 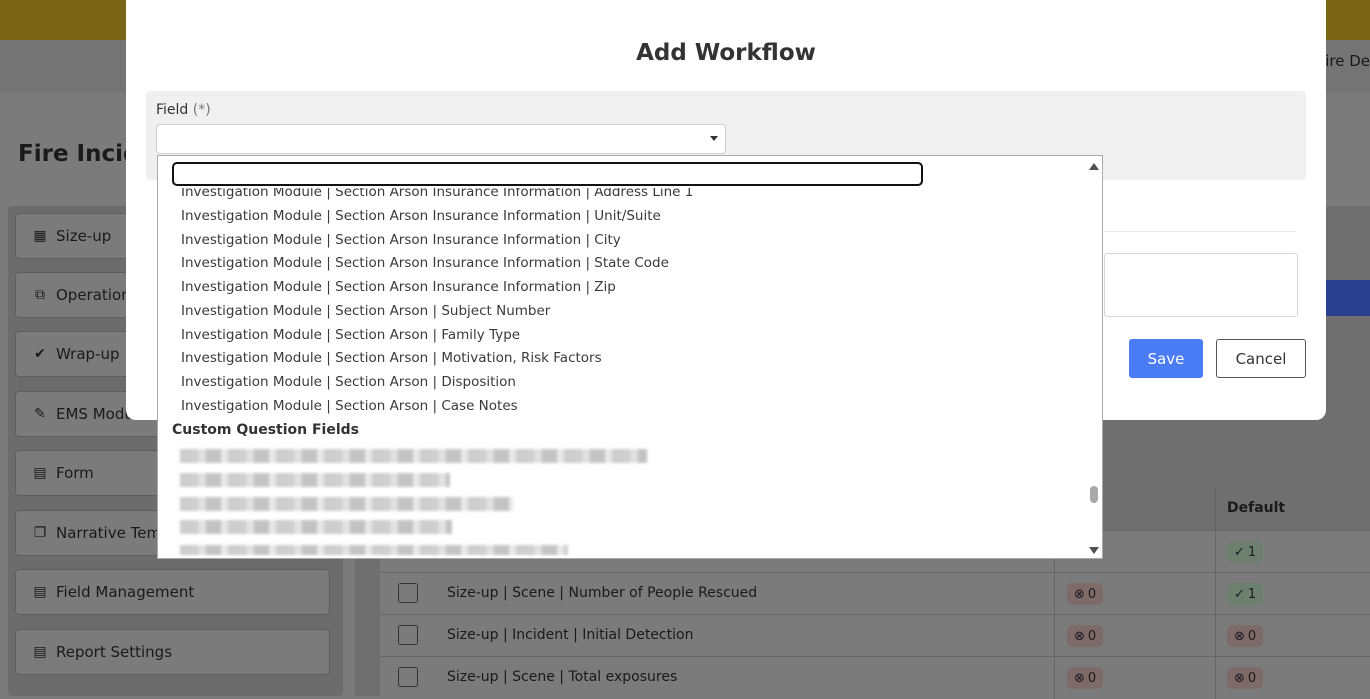 I want to click on modal-title: Add Workflow, so click(x=726, y=53).